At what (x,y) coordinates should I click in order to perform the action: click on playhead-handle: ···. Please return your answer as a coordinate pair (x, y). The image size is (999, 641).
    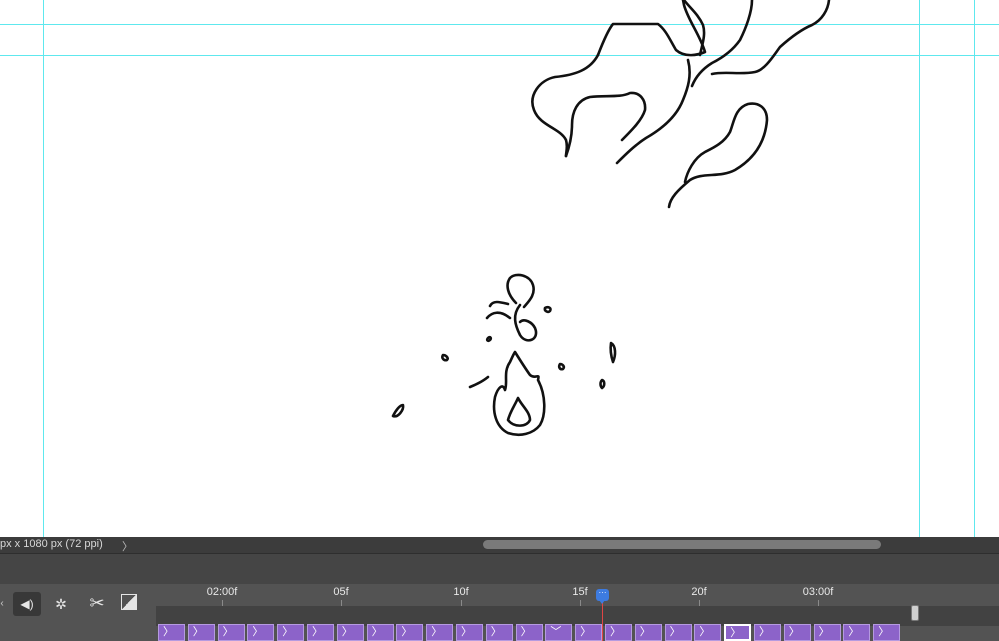
    Looking at the image, I should click on (602, 596).